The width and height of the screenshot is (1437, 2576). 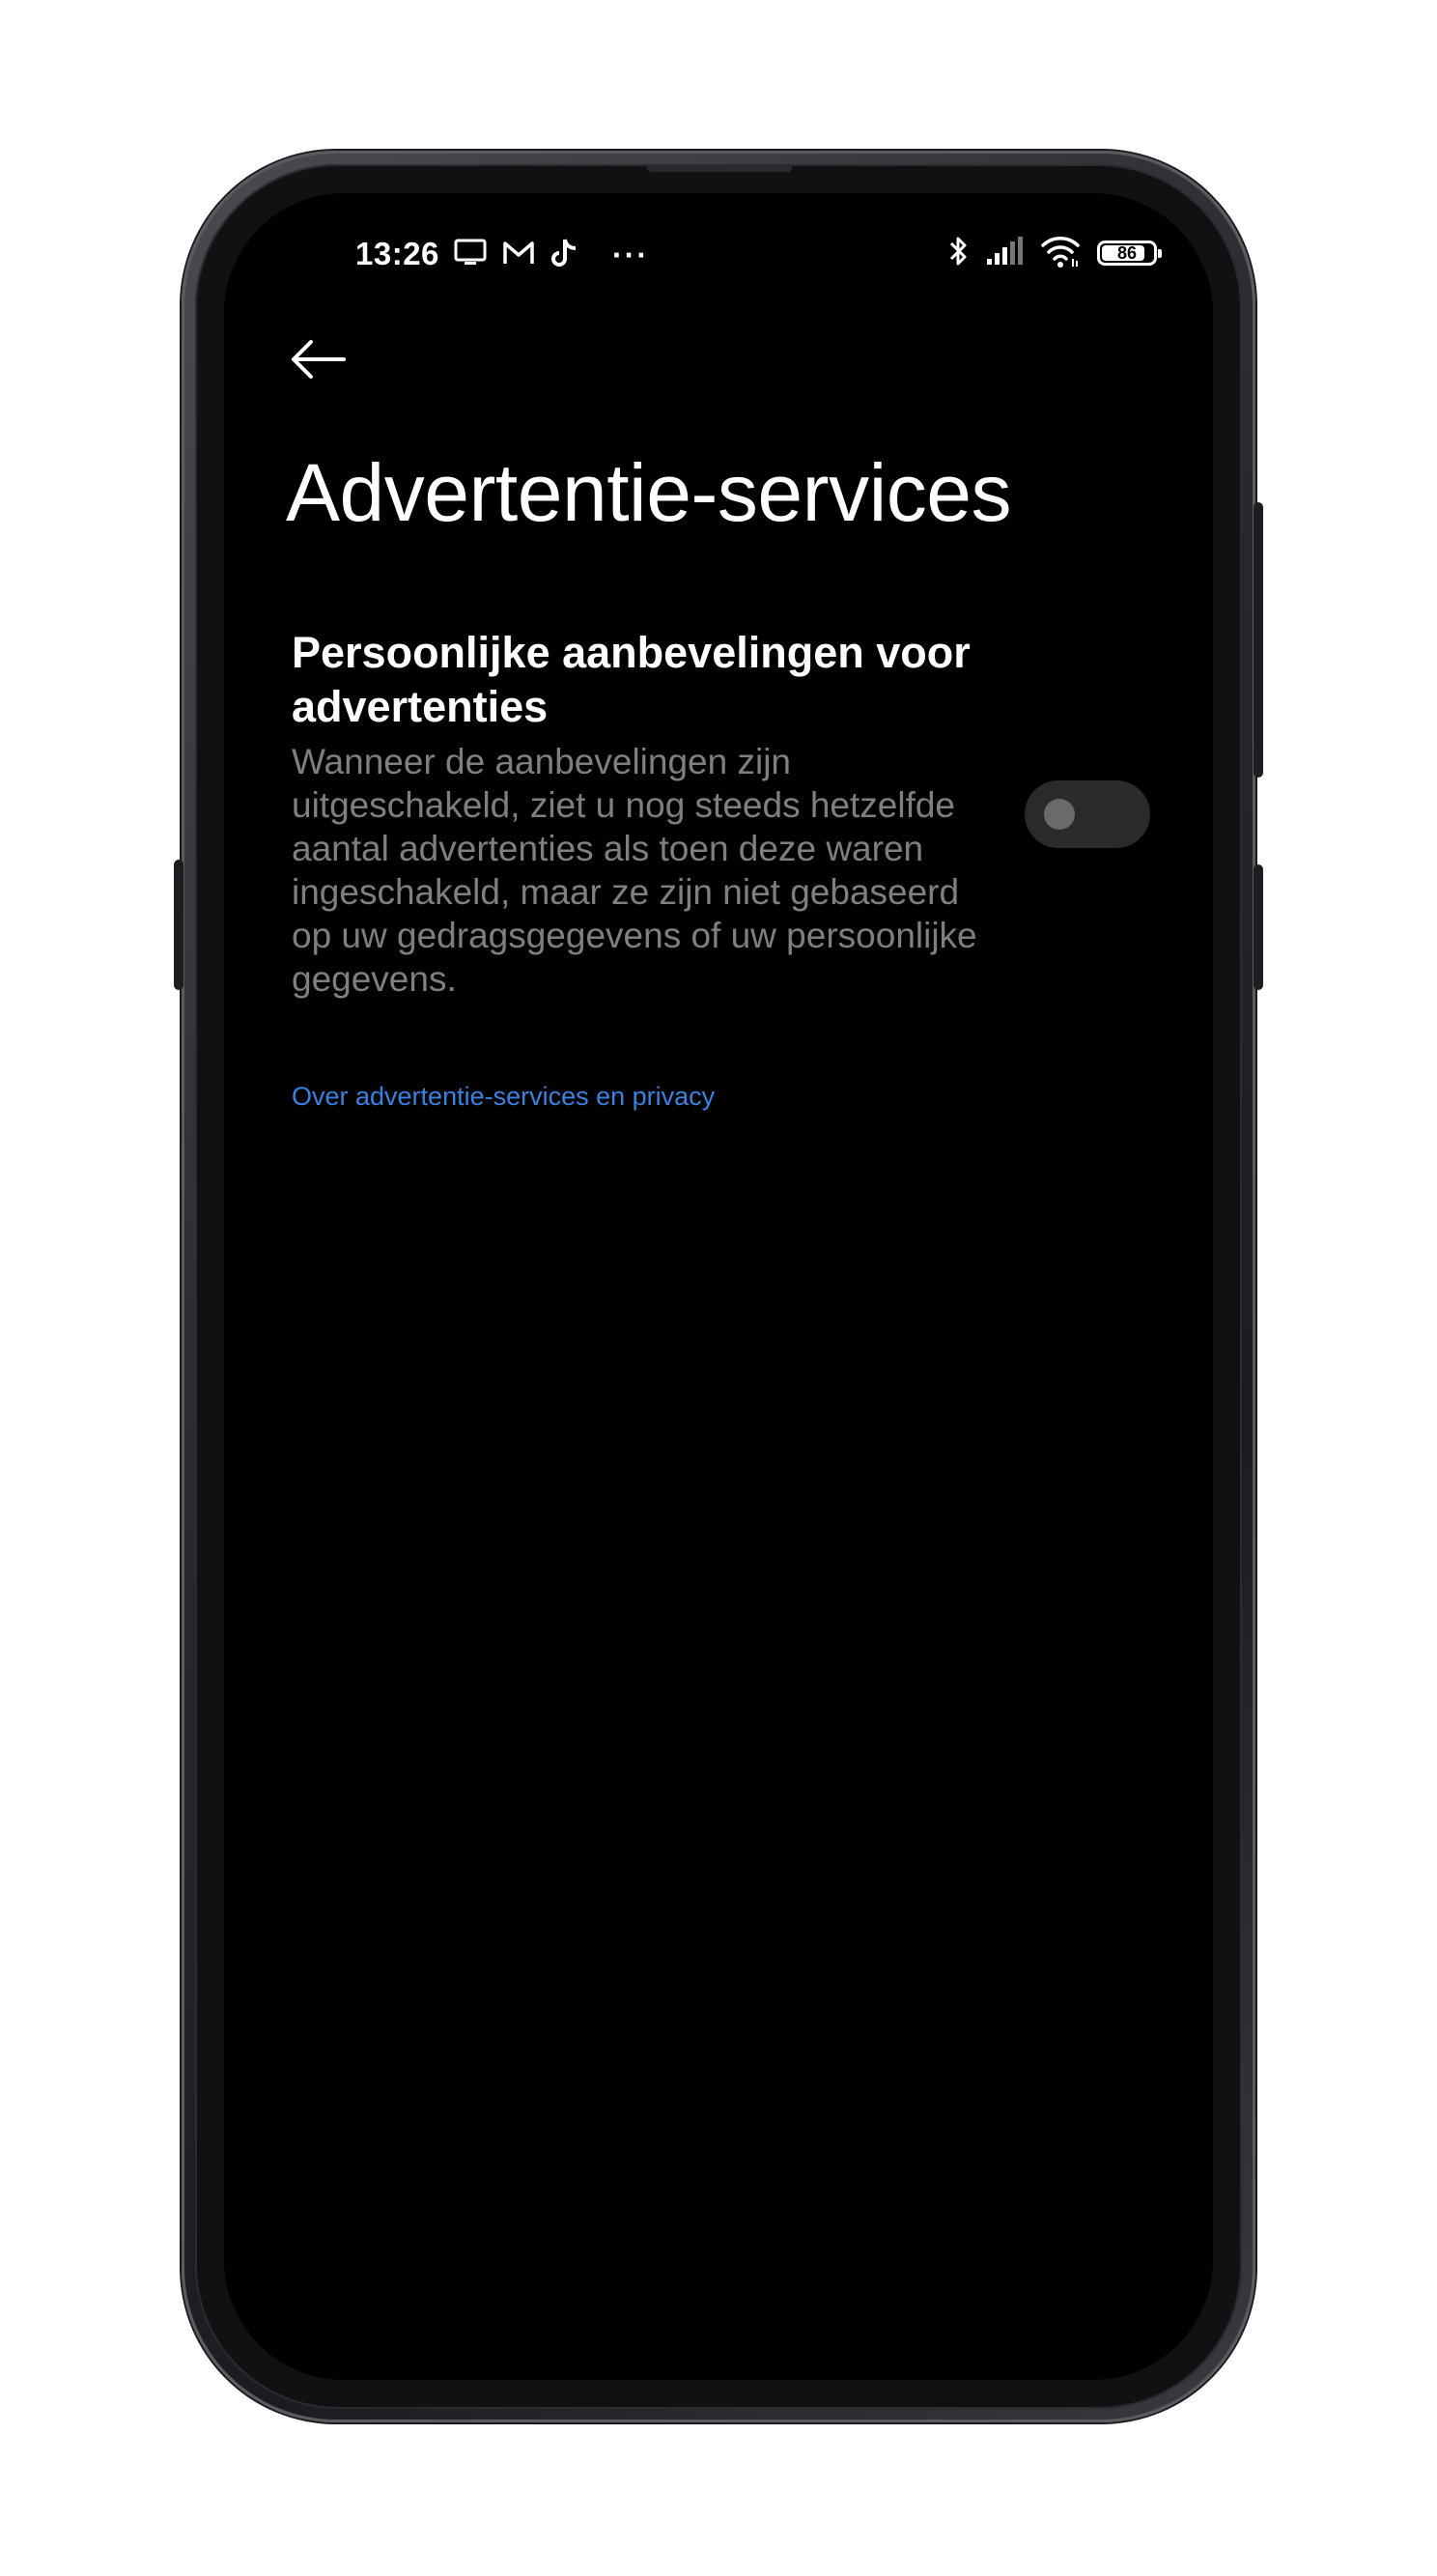 I want to click on bluetooth-icon, so click(x=958, y=253).